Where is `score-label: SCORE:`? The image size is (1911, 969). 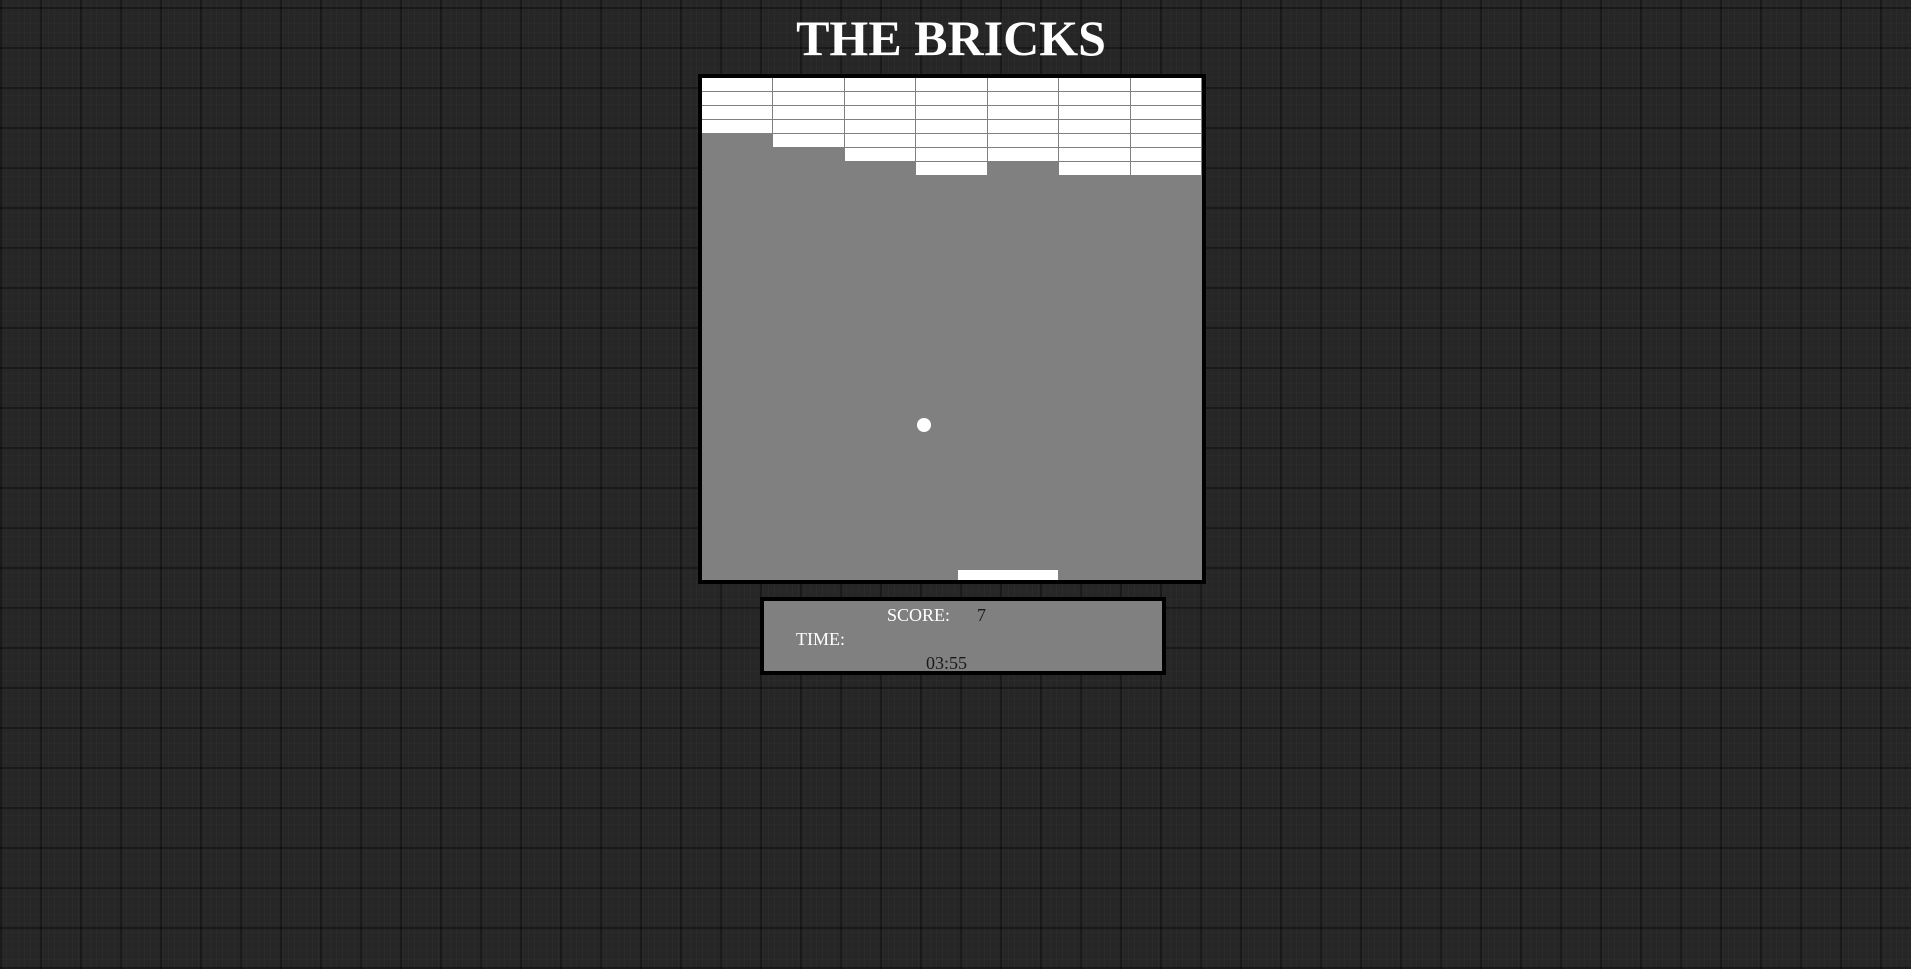 score-label: SCORE: is located at coordinates (919, 615).